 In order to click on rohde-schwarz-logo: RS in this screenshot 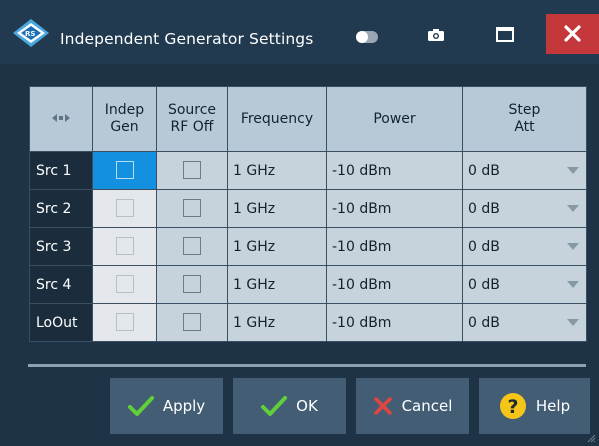, I will do `click(31, 33)`.